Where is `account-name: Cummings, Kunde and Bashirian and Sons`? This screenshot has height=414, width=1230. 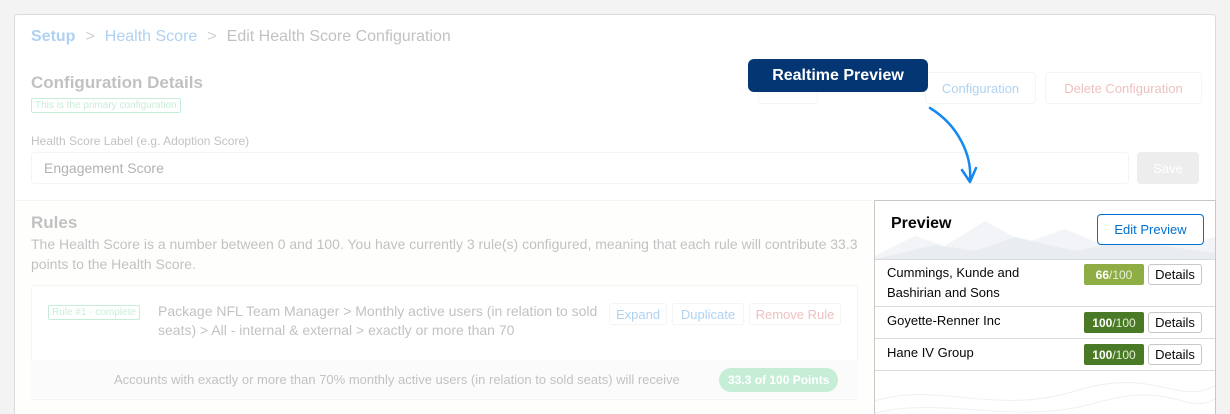 account-name: Cummings, Kunde and Bashirian and Sons is located at coordinates (953, 282).